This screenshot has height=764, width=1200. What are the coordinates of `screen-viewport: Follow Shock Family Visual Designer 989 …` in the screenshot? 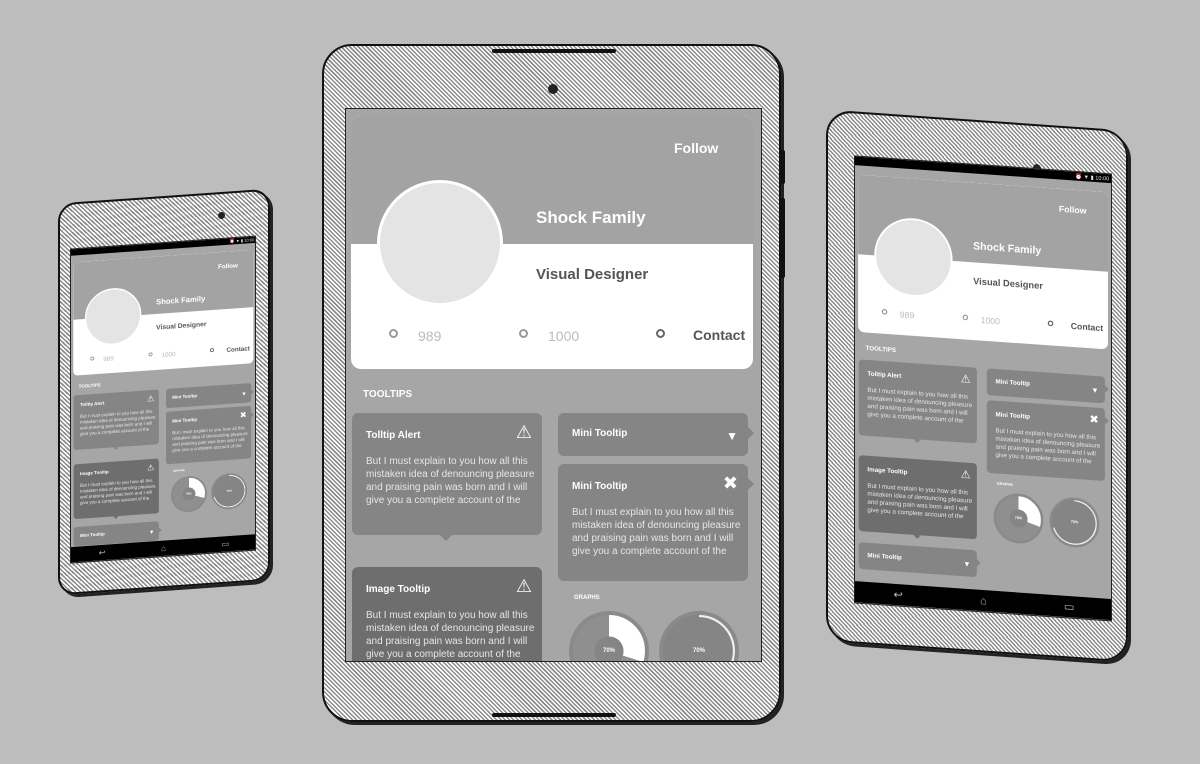 It's located at (163, 399).